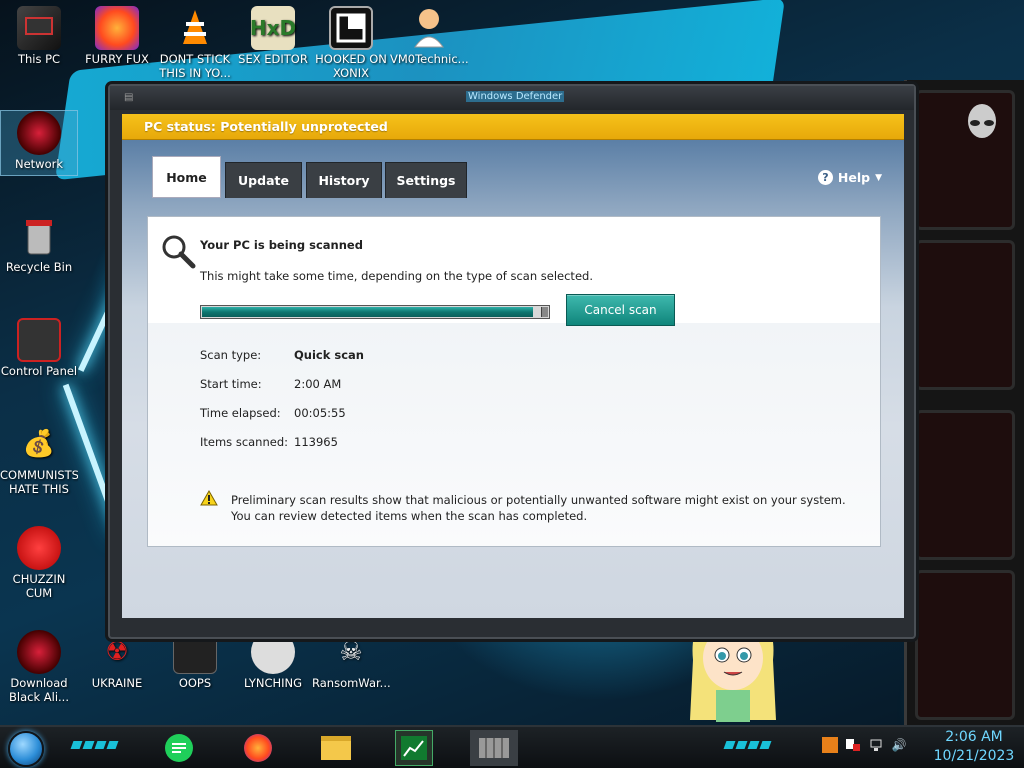 Image resolution: width=1024 pixels, height=768 pixels. I want to click on alienware-icon, so click(39, 652).